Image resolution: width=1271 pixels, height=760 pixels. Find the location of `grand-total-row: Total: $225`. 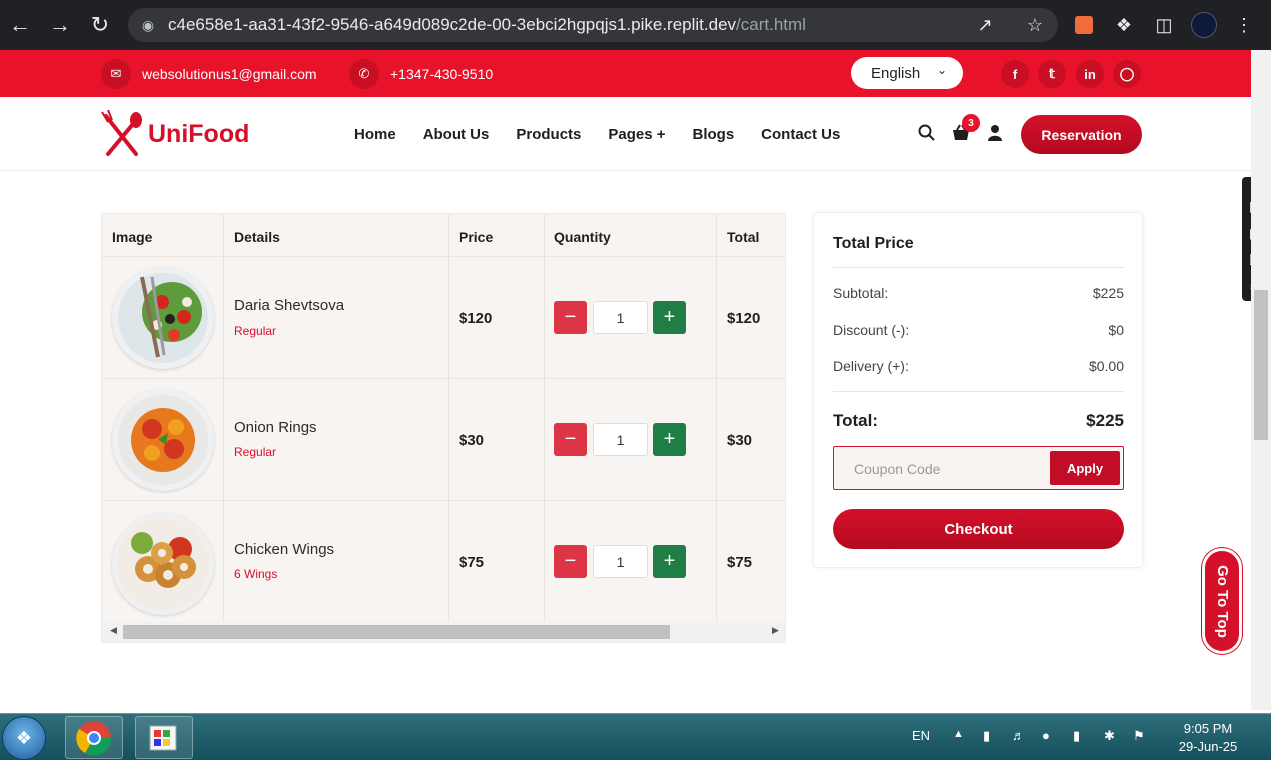

grand-total-row: Total: $225 is located at coordinates (978, 421).